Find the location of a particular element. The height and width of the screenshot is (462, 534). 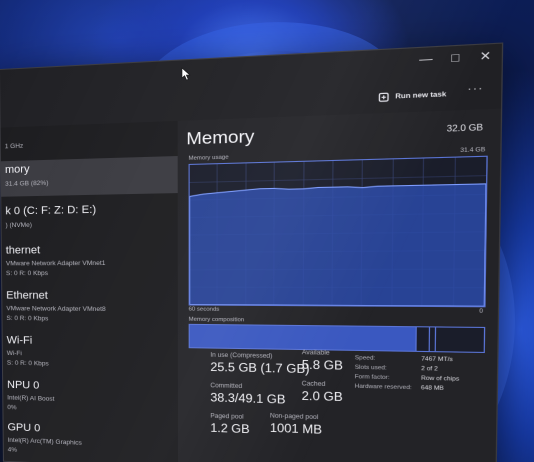

more-options-button: ··· is located at coordinates (475, 89).